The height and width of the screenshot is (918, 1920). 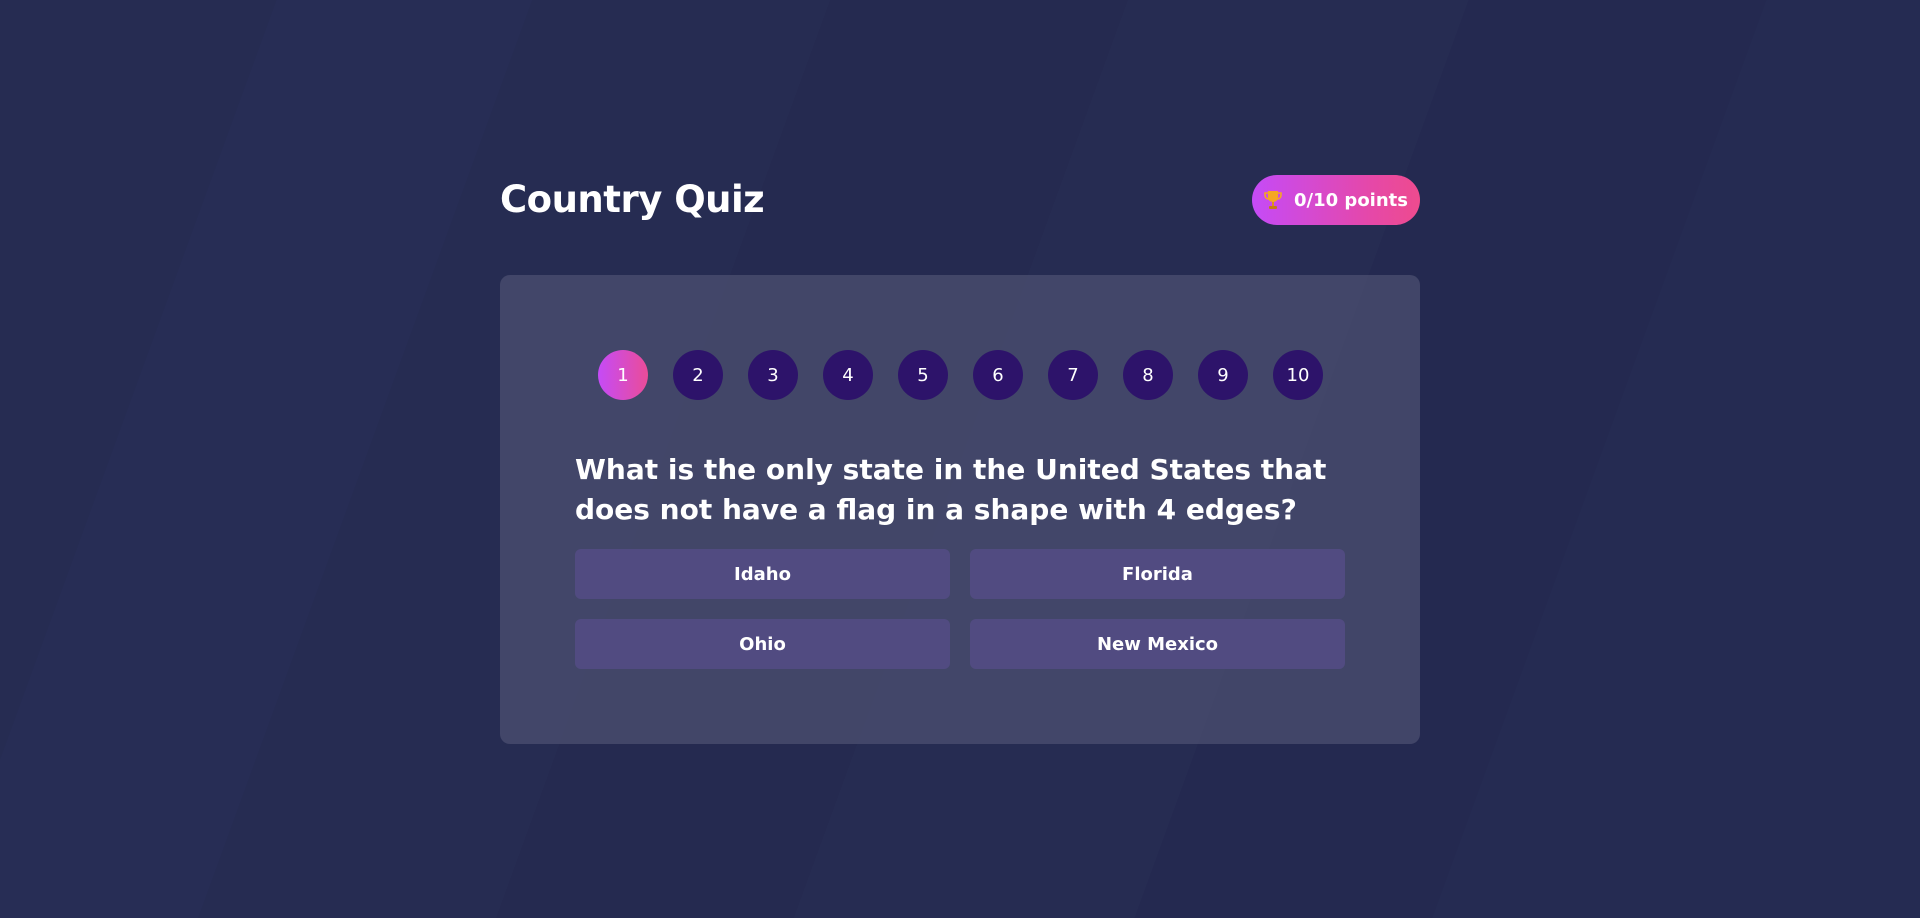 What do you see at coordinates (773, 375) in the screenshot?
I see `step-3: 3` at bounding box center [773, 375].